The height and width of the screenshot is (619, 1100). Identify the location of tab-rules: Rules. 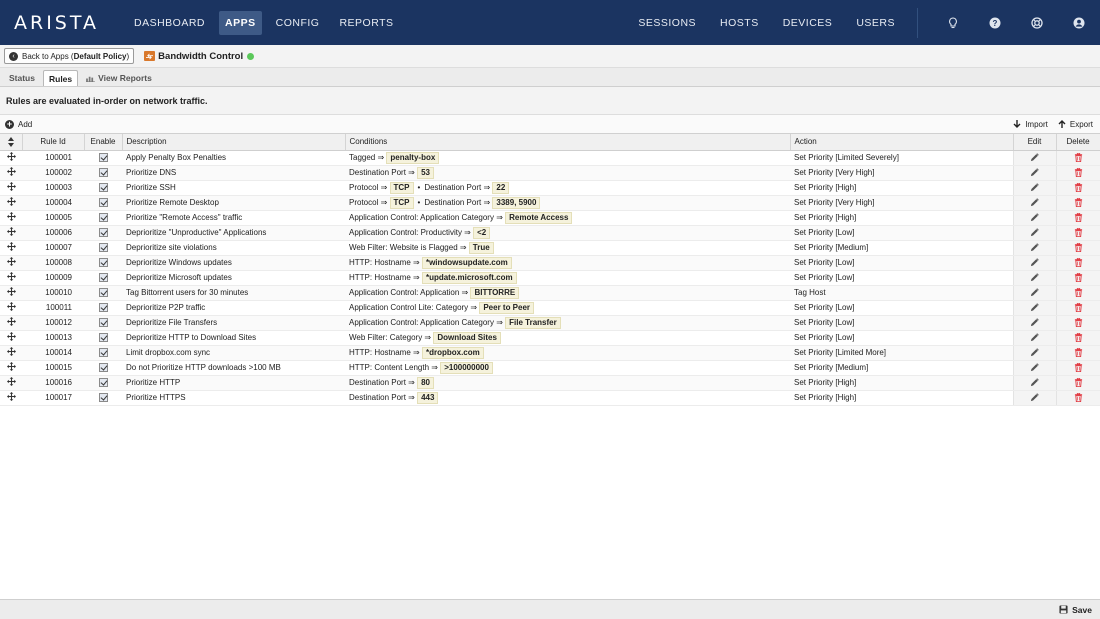
(60, 78).